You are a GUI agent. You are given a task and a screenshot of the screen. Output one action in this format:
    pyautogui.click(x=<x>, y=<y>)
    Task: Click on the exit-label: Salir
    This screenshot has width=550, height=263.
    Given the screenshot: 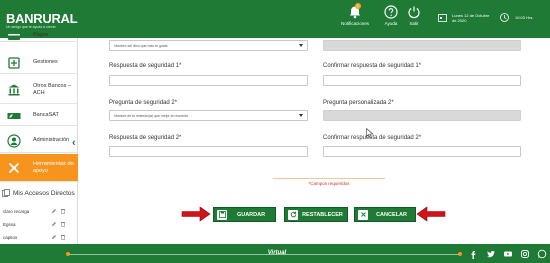 What is the action you would take?
    pyautogui.click(x=414, y=23)
    